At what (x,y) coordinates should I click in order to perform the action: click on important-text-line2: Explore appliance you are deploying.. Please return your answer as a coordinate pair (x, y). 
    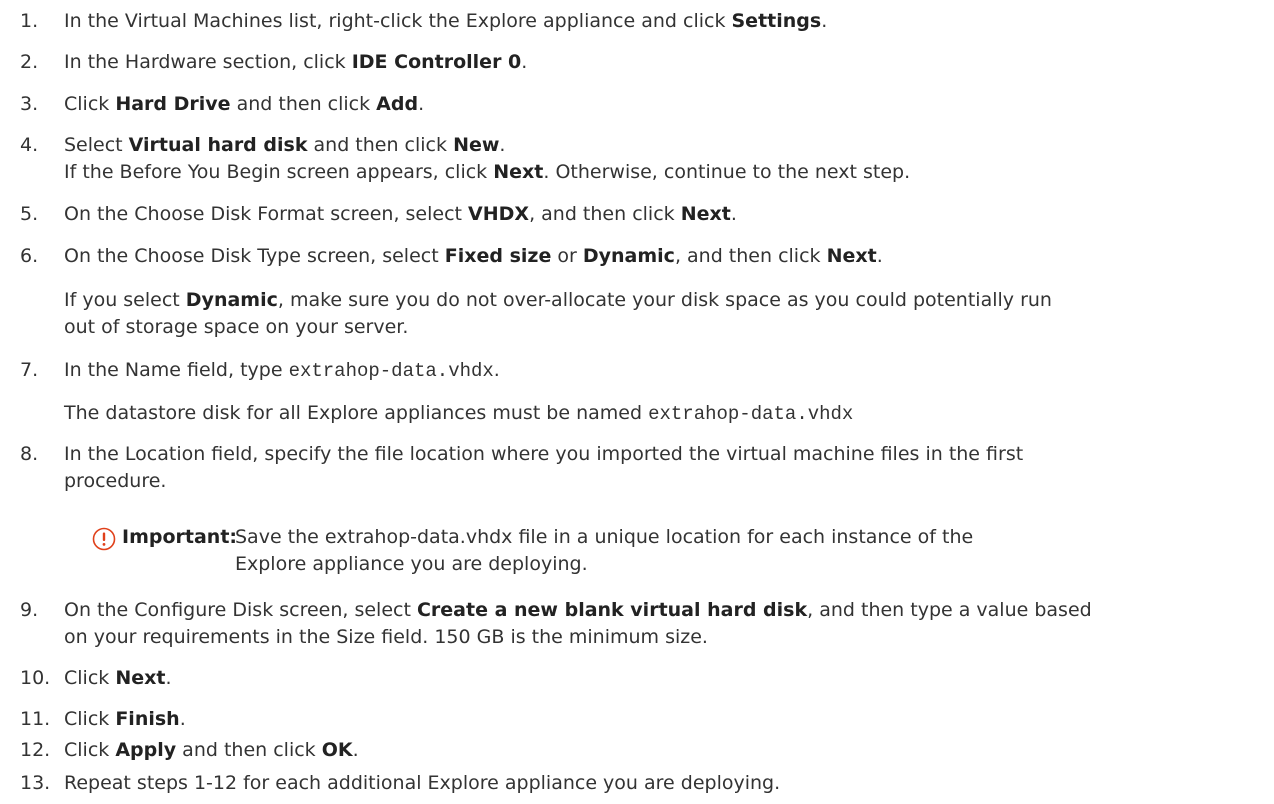
    Looking at the image, I should click on (411, 564).